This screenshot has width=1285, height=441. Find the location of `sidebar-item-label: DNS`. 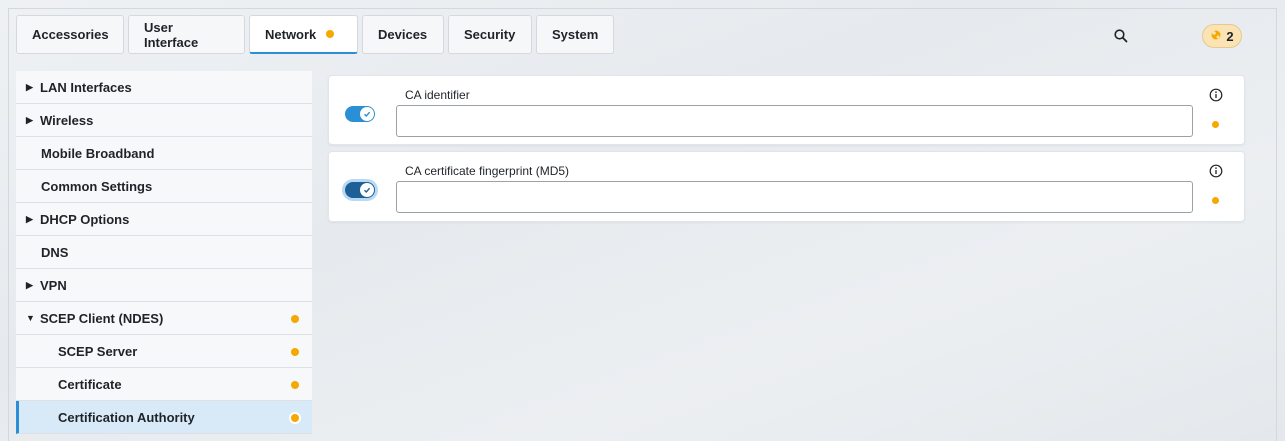

sidebar-item-label: DNS is located at coordinates (55, 252).